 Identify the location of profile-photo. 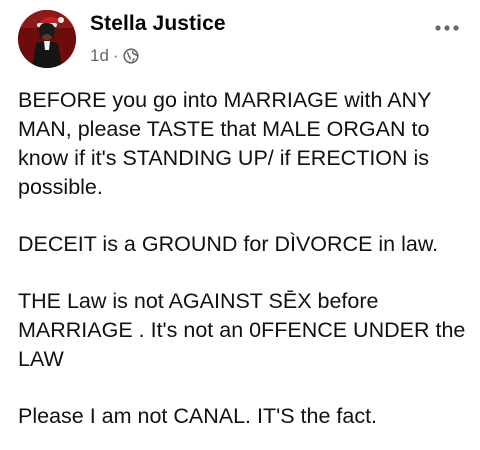
(47, 39).